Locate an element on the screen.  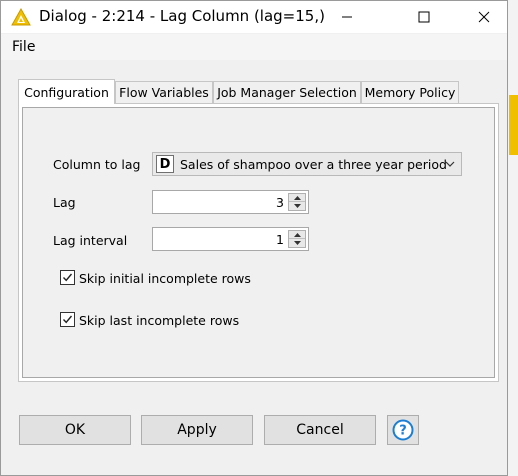
skip-initial-checkbox is located at coordinates (67, 277).